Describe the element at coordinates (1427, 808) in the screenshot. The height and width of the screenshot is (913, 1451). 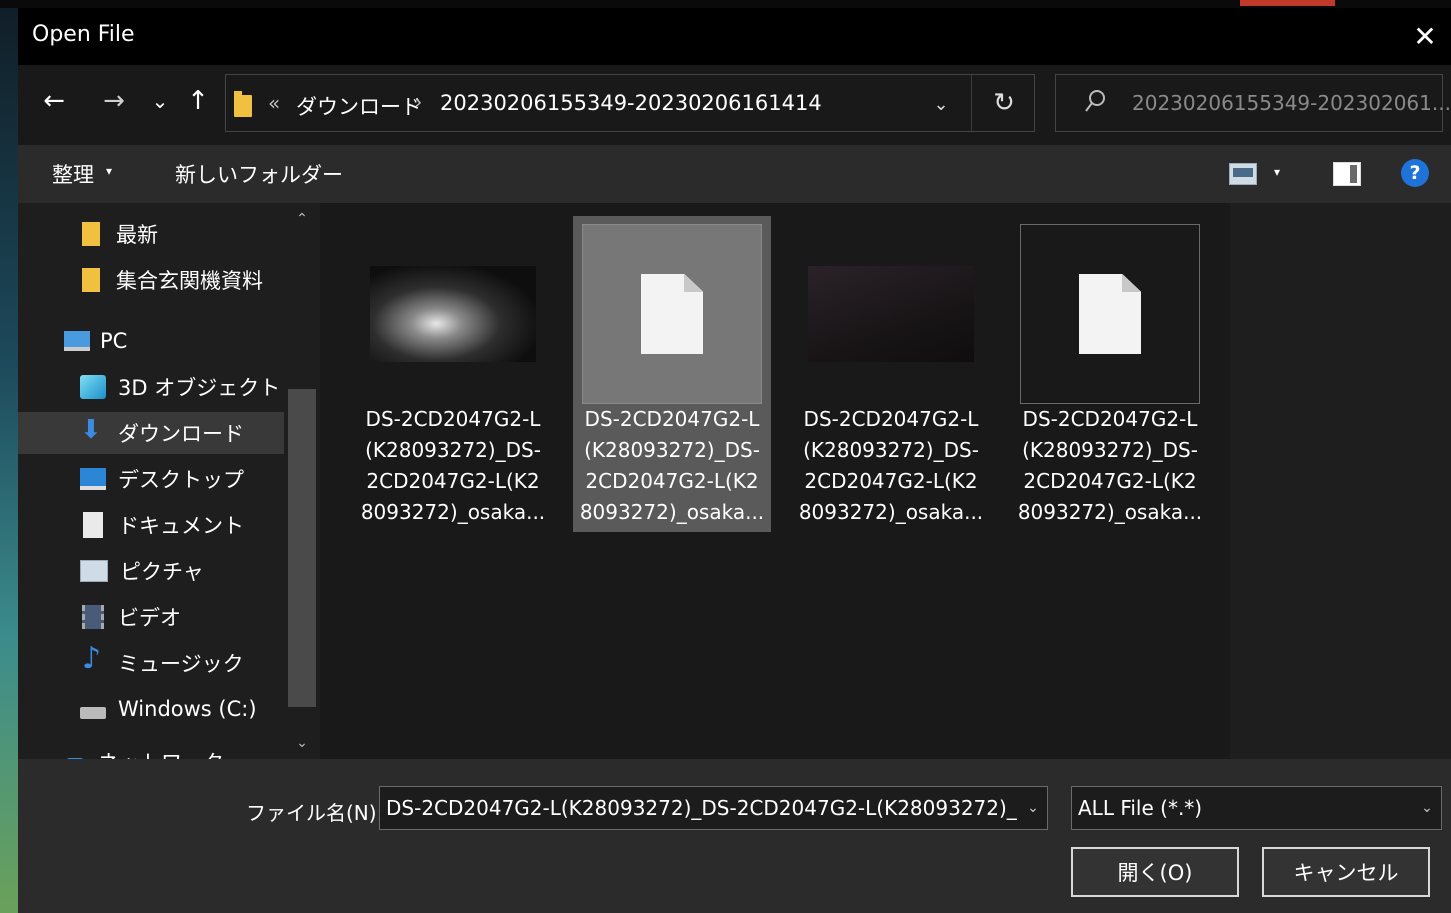
I see `filetype-dropdown: ⌄` at that location.